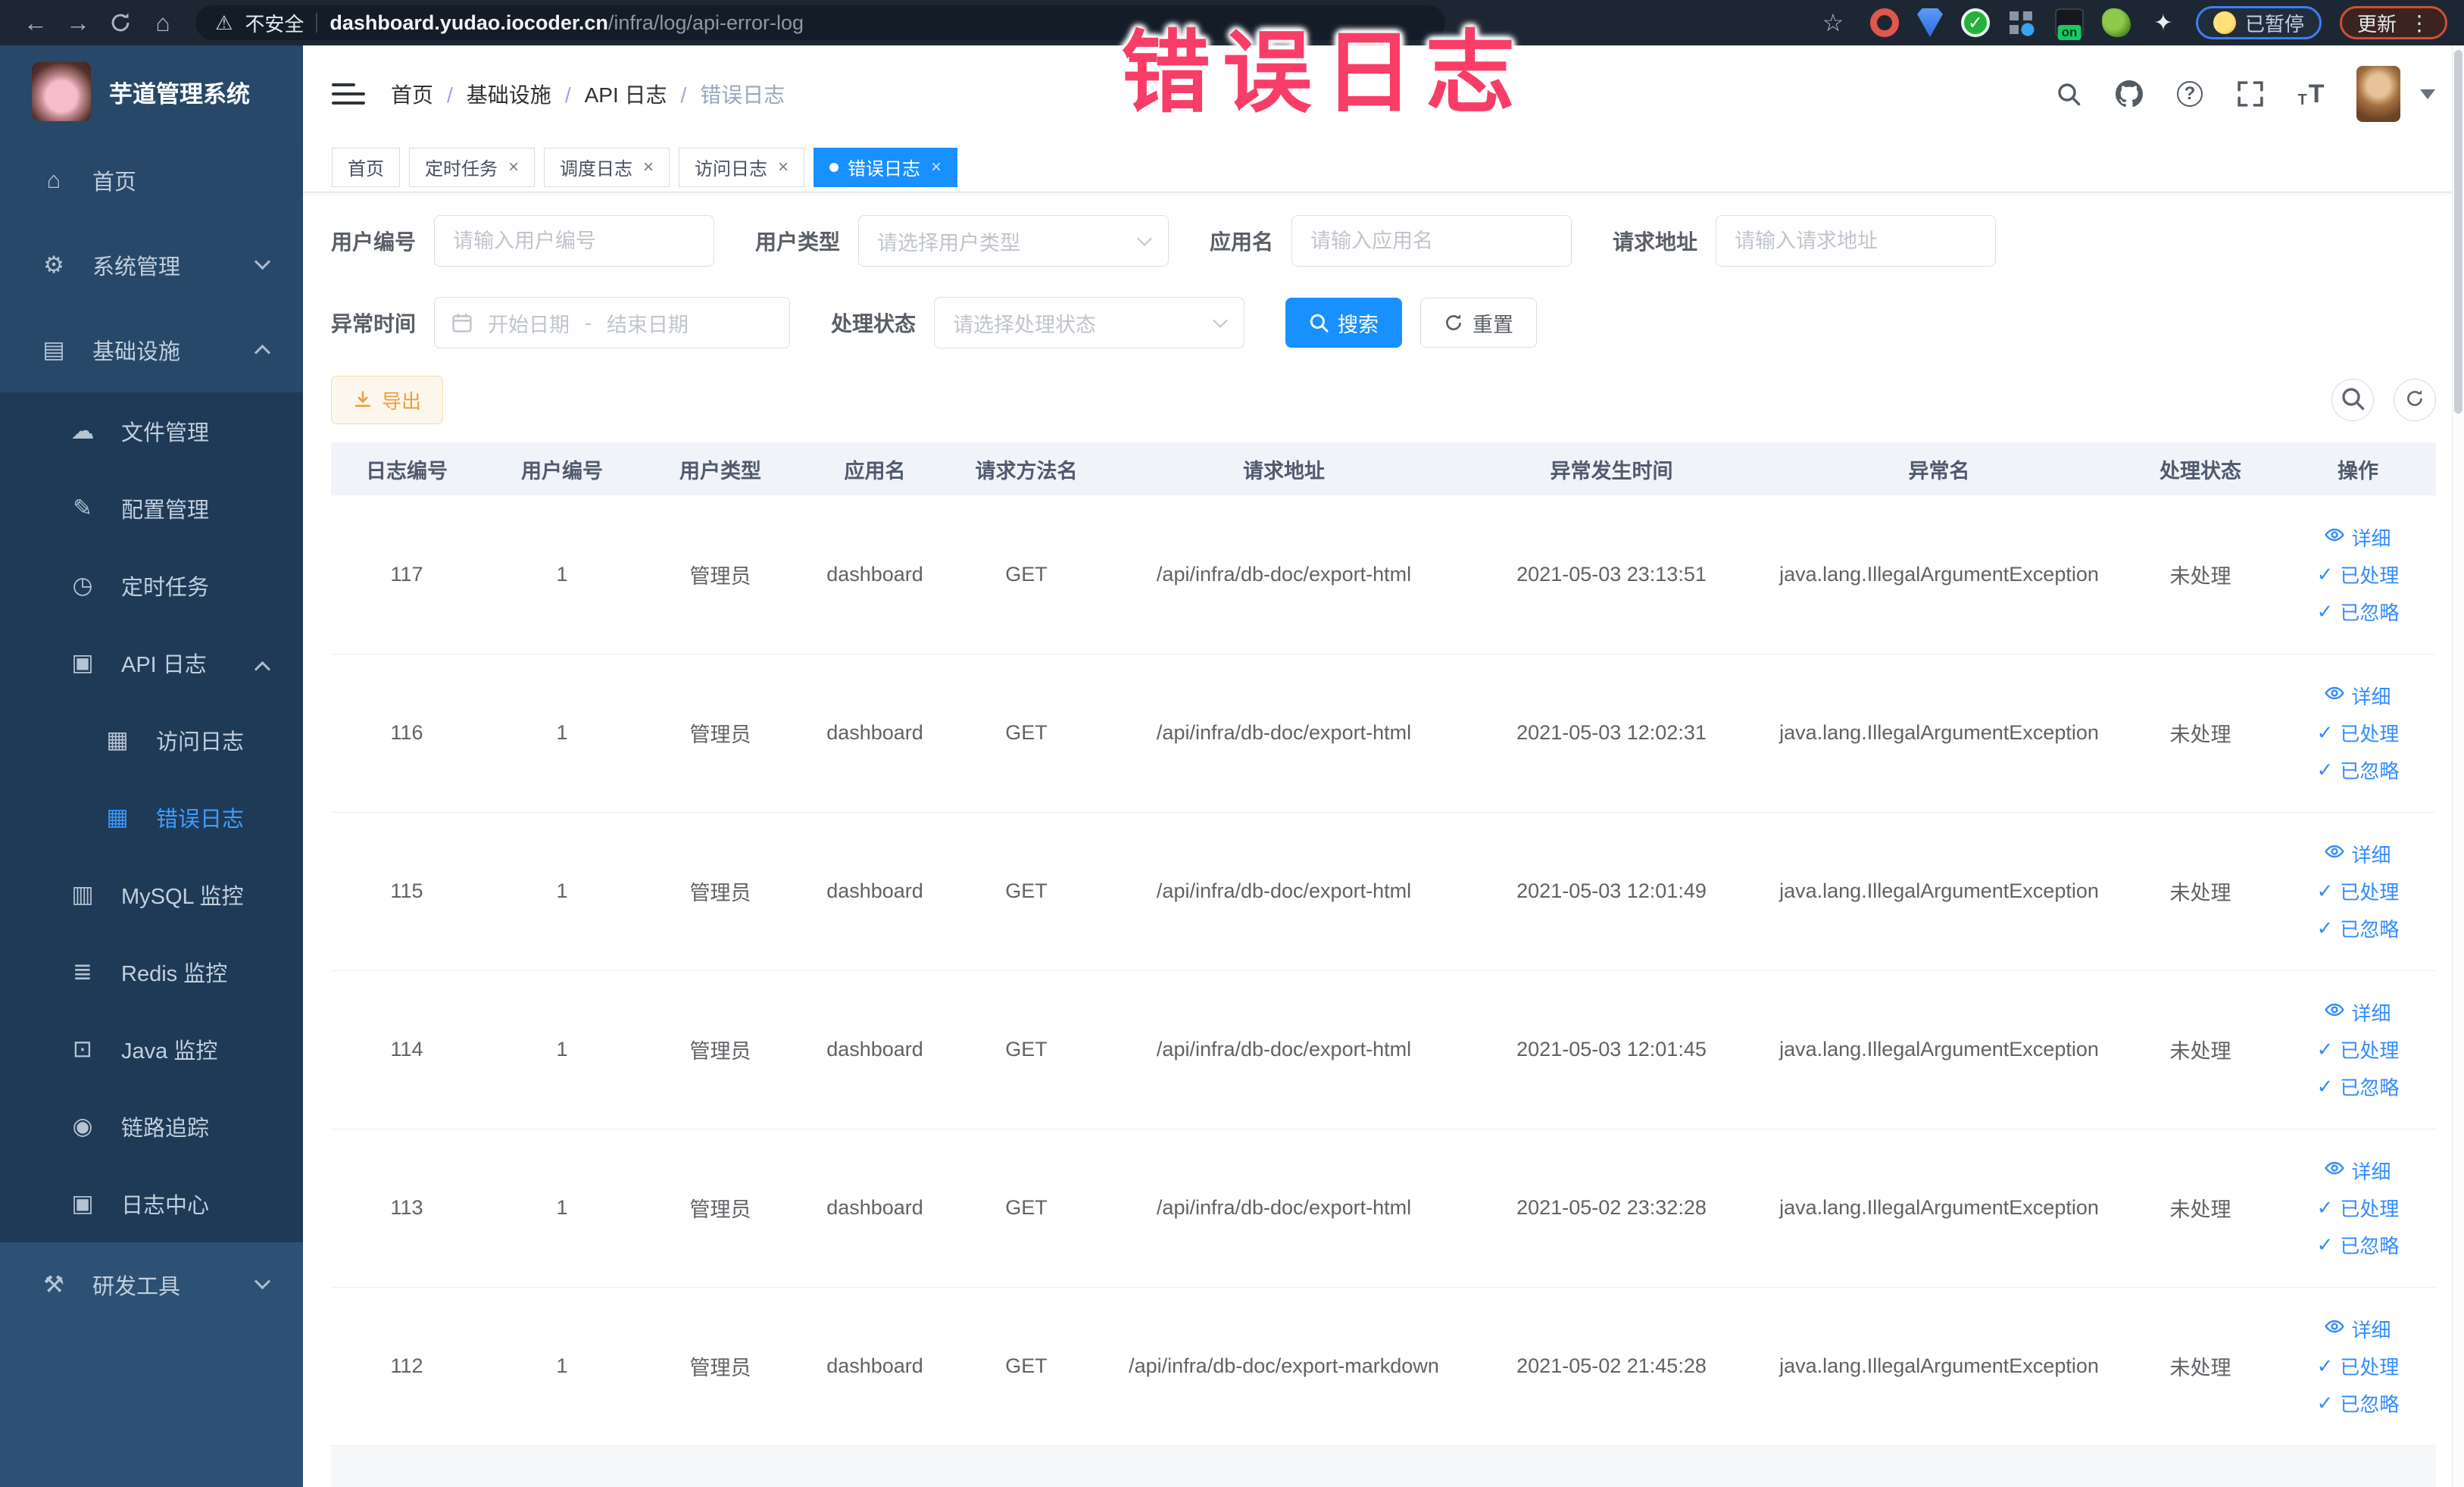 Image resolution: width=2464 pixels, height=1487 pixels. What do you see at coordinates (151, 431) in the screenshot?
I see `sidebar-item: ☁ 文件管理` at bounding box center [151, 431].